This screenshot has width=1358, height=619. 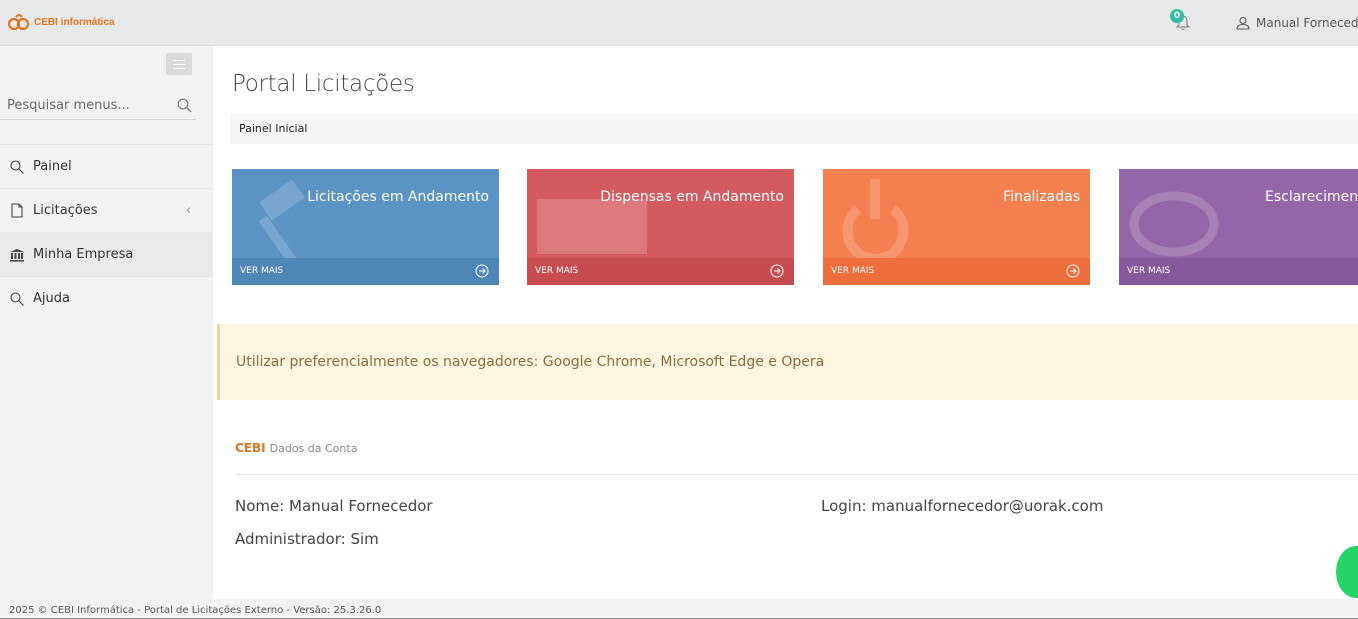 What do you see at coordinates (1177, 16) in the screenshot?
I see `notification-badge: 0` at bounding box center [1177, 16].